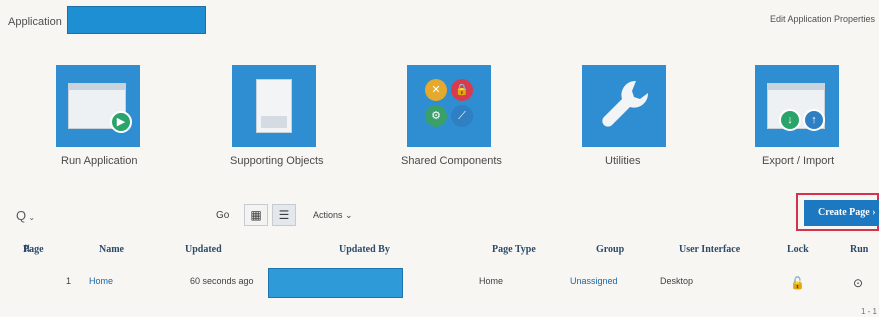 Image resolution: width=879 pixels, height=317 pixels. I want to click on cell-group-link: Unassigned, so click(594, 281).